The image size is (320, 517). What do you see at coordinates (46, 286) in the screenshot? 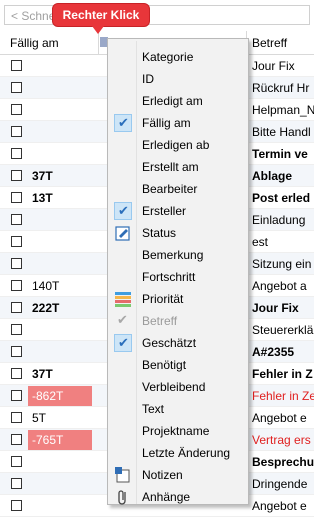
I see `due-cell: 140T` at bounding box center [46, 286].